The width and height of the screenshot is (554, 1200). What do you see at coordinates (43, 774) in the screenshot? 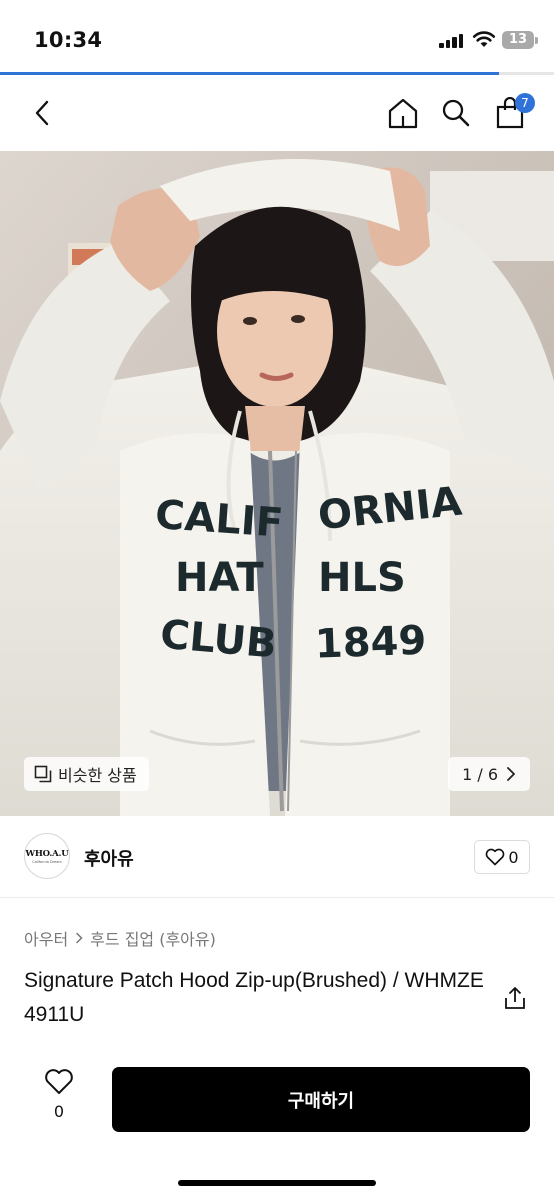
I see `similar-items-icon` at bounding box center [43, 774].